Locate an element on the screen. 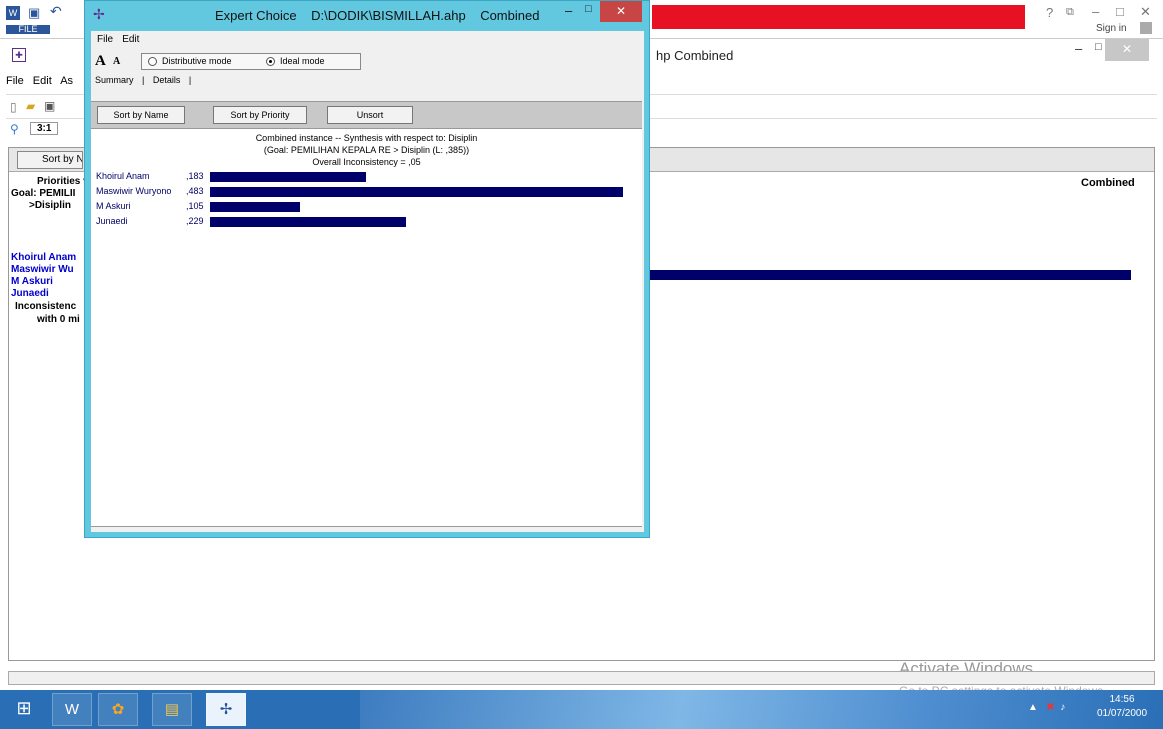 This screenshot has height=729, width=1163. goal-label: Goal: PEMILII is located at coordinates (43, 193).